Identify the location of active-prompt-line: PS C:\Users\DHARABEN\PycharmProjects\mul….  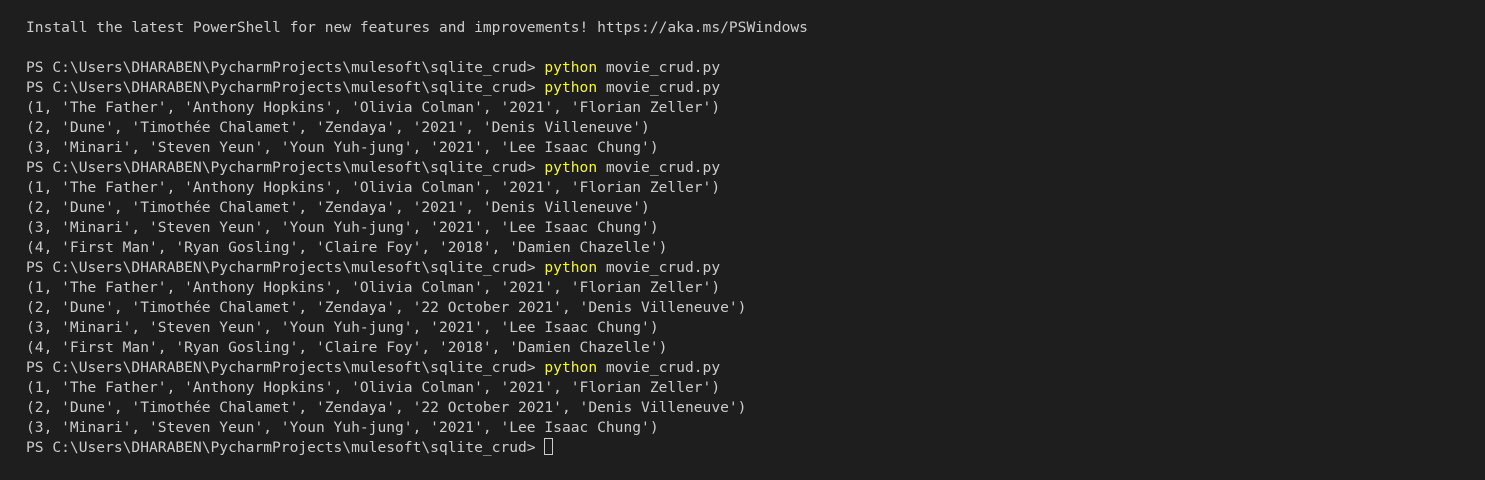
(755, 448).